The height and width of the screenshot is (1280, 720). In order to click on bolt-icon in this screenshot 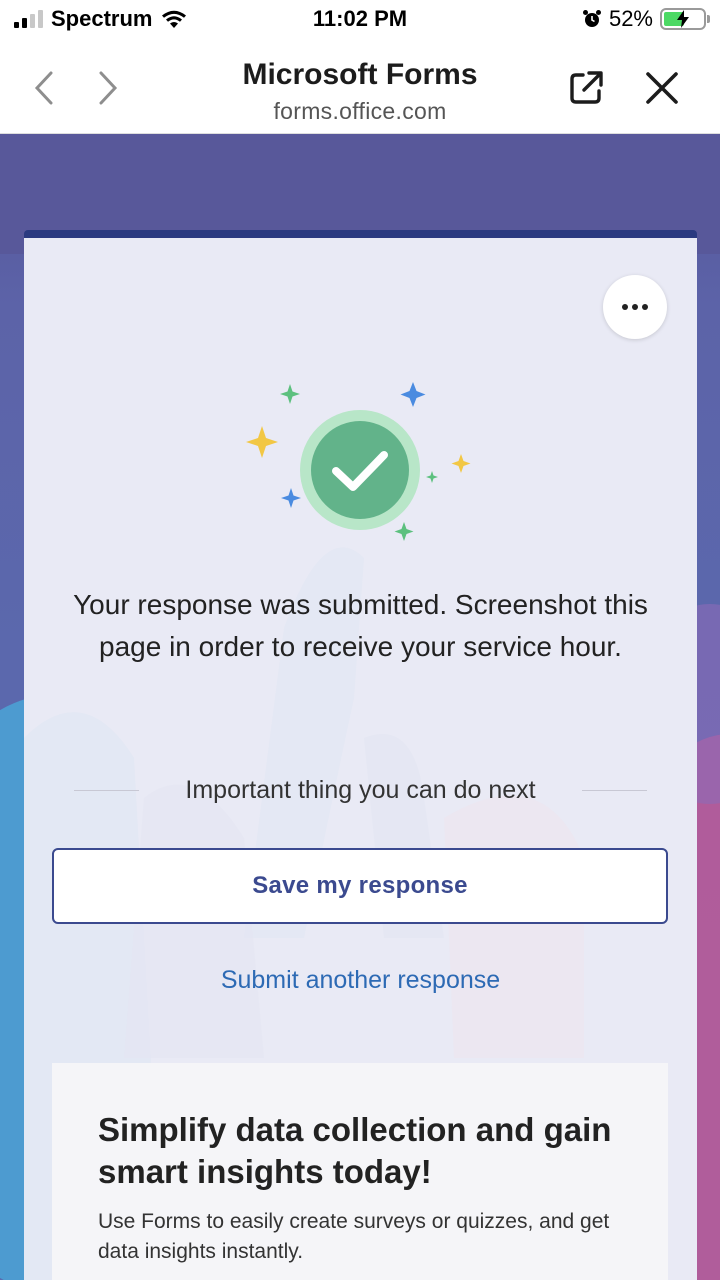, I will do `click(683, 19)`.